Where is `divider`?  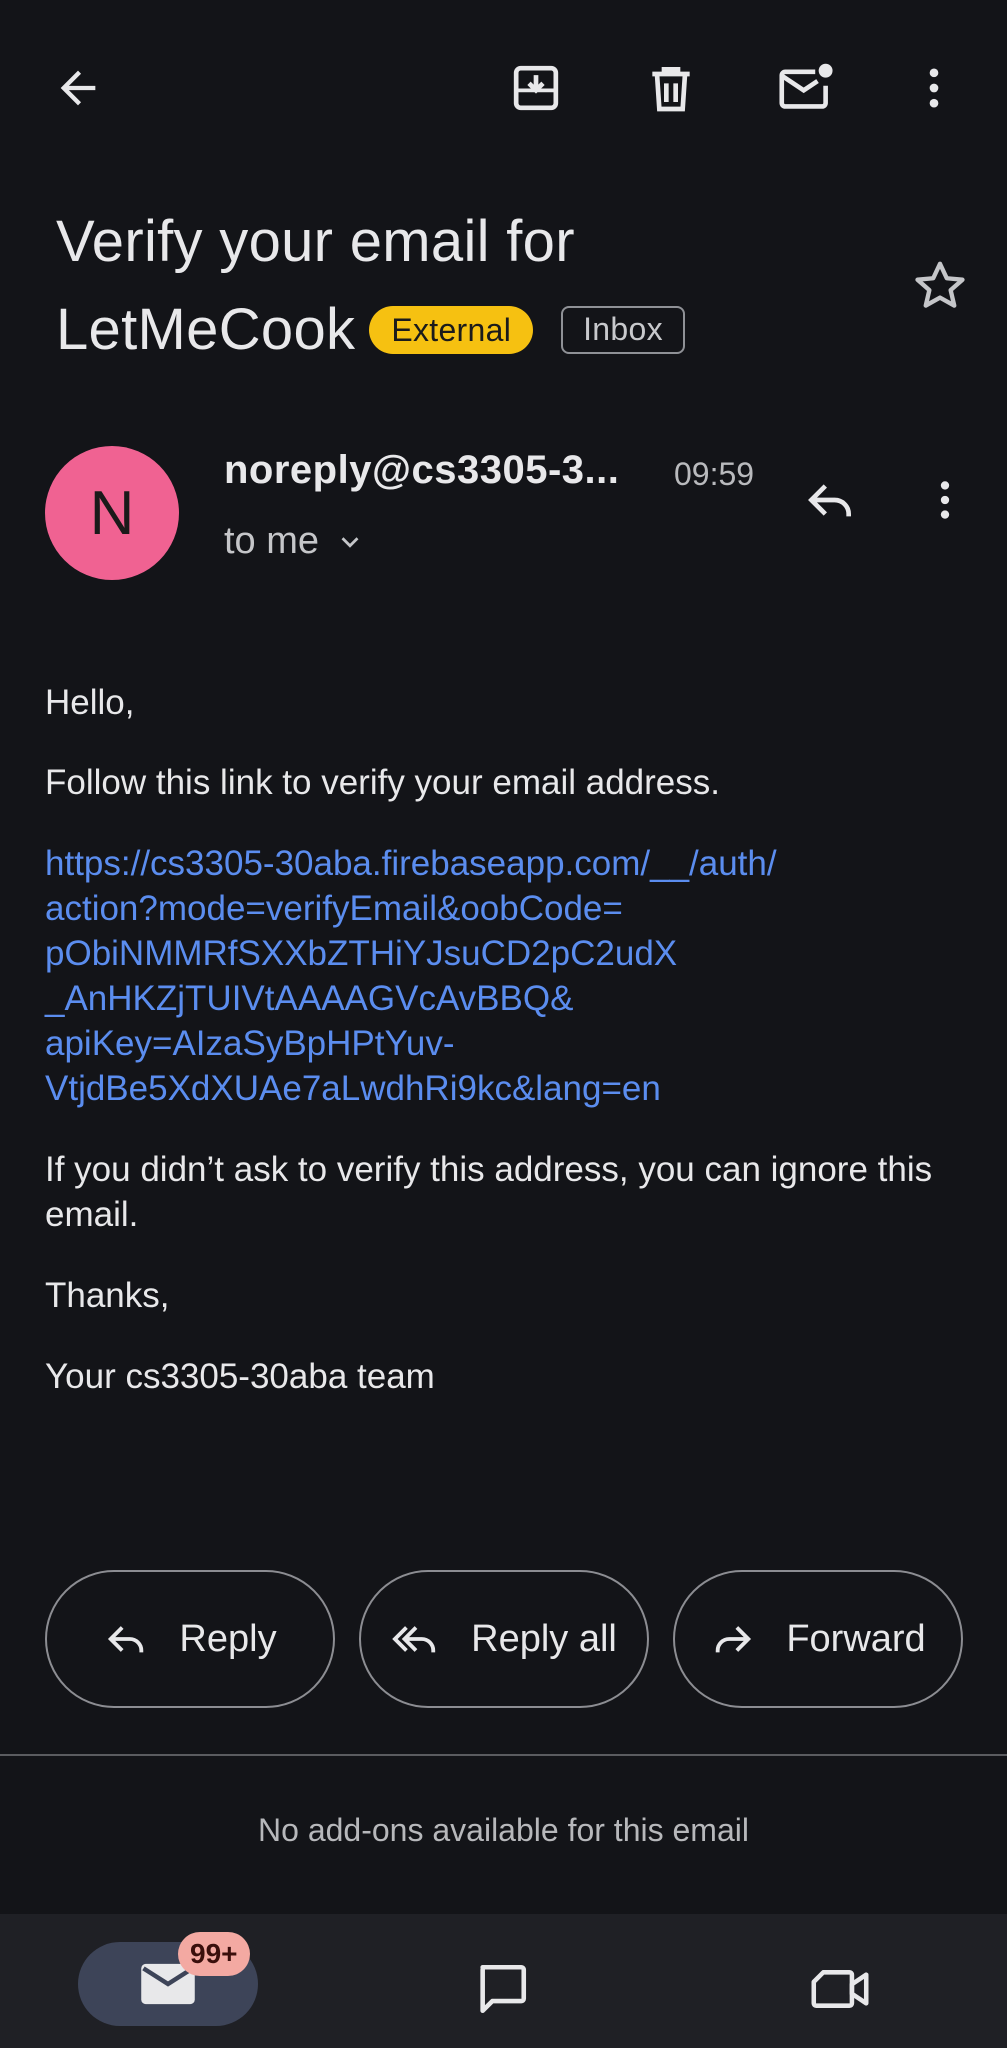
divider is located at coordinates (503, 1755).